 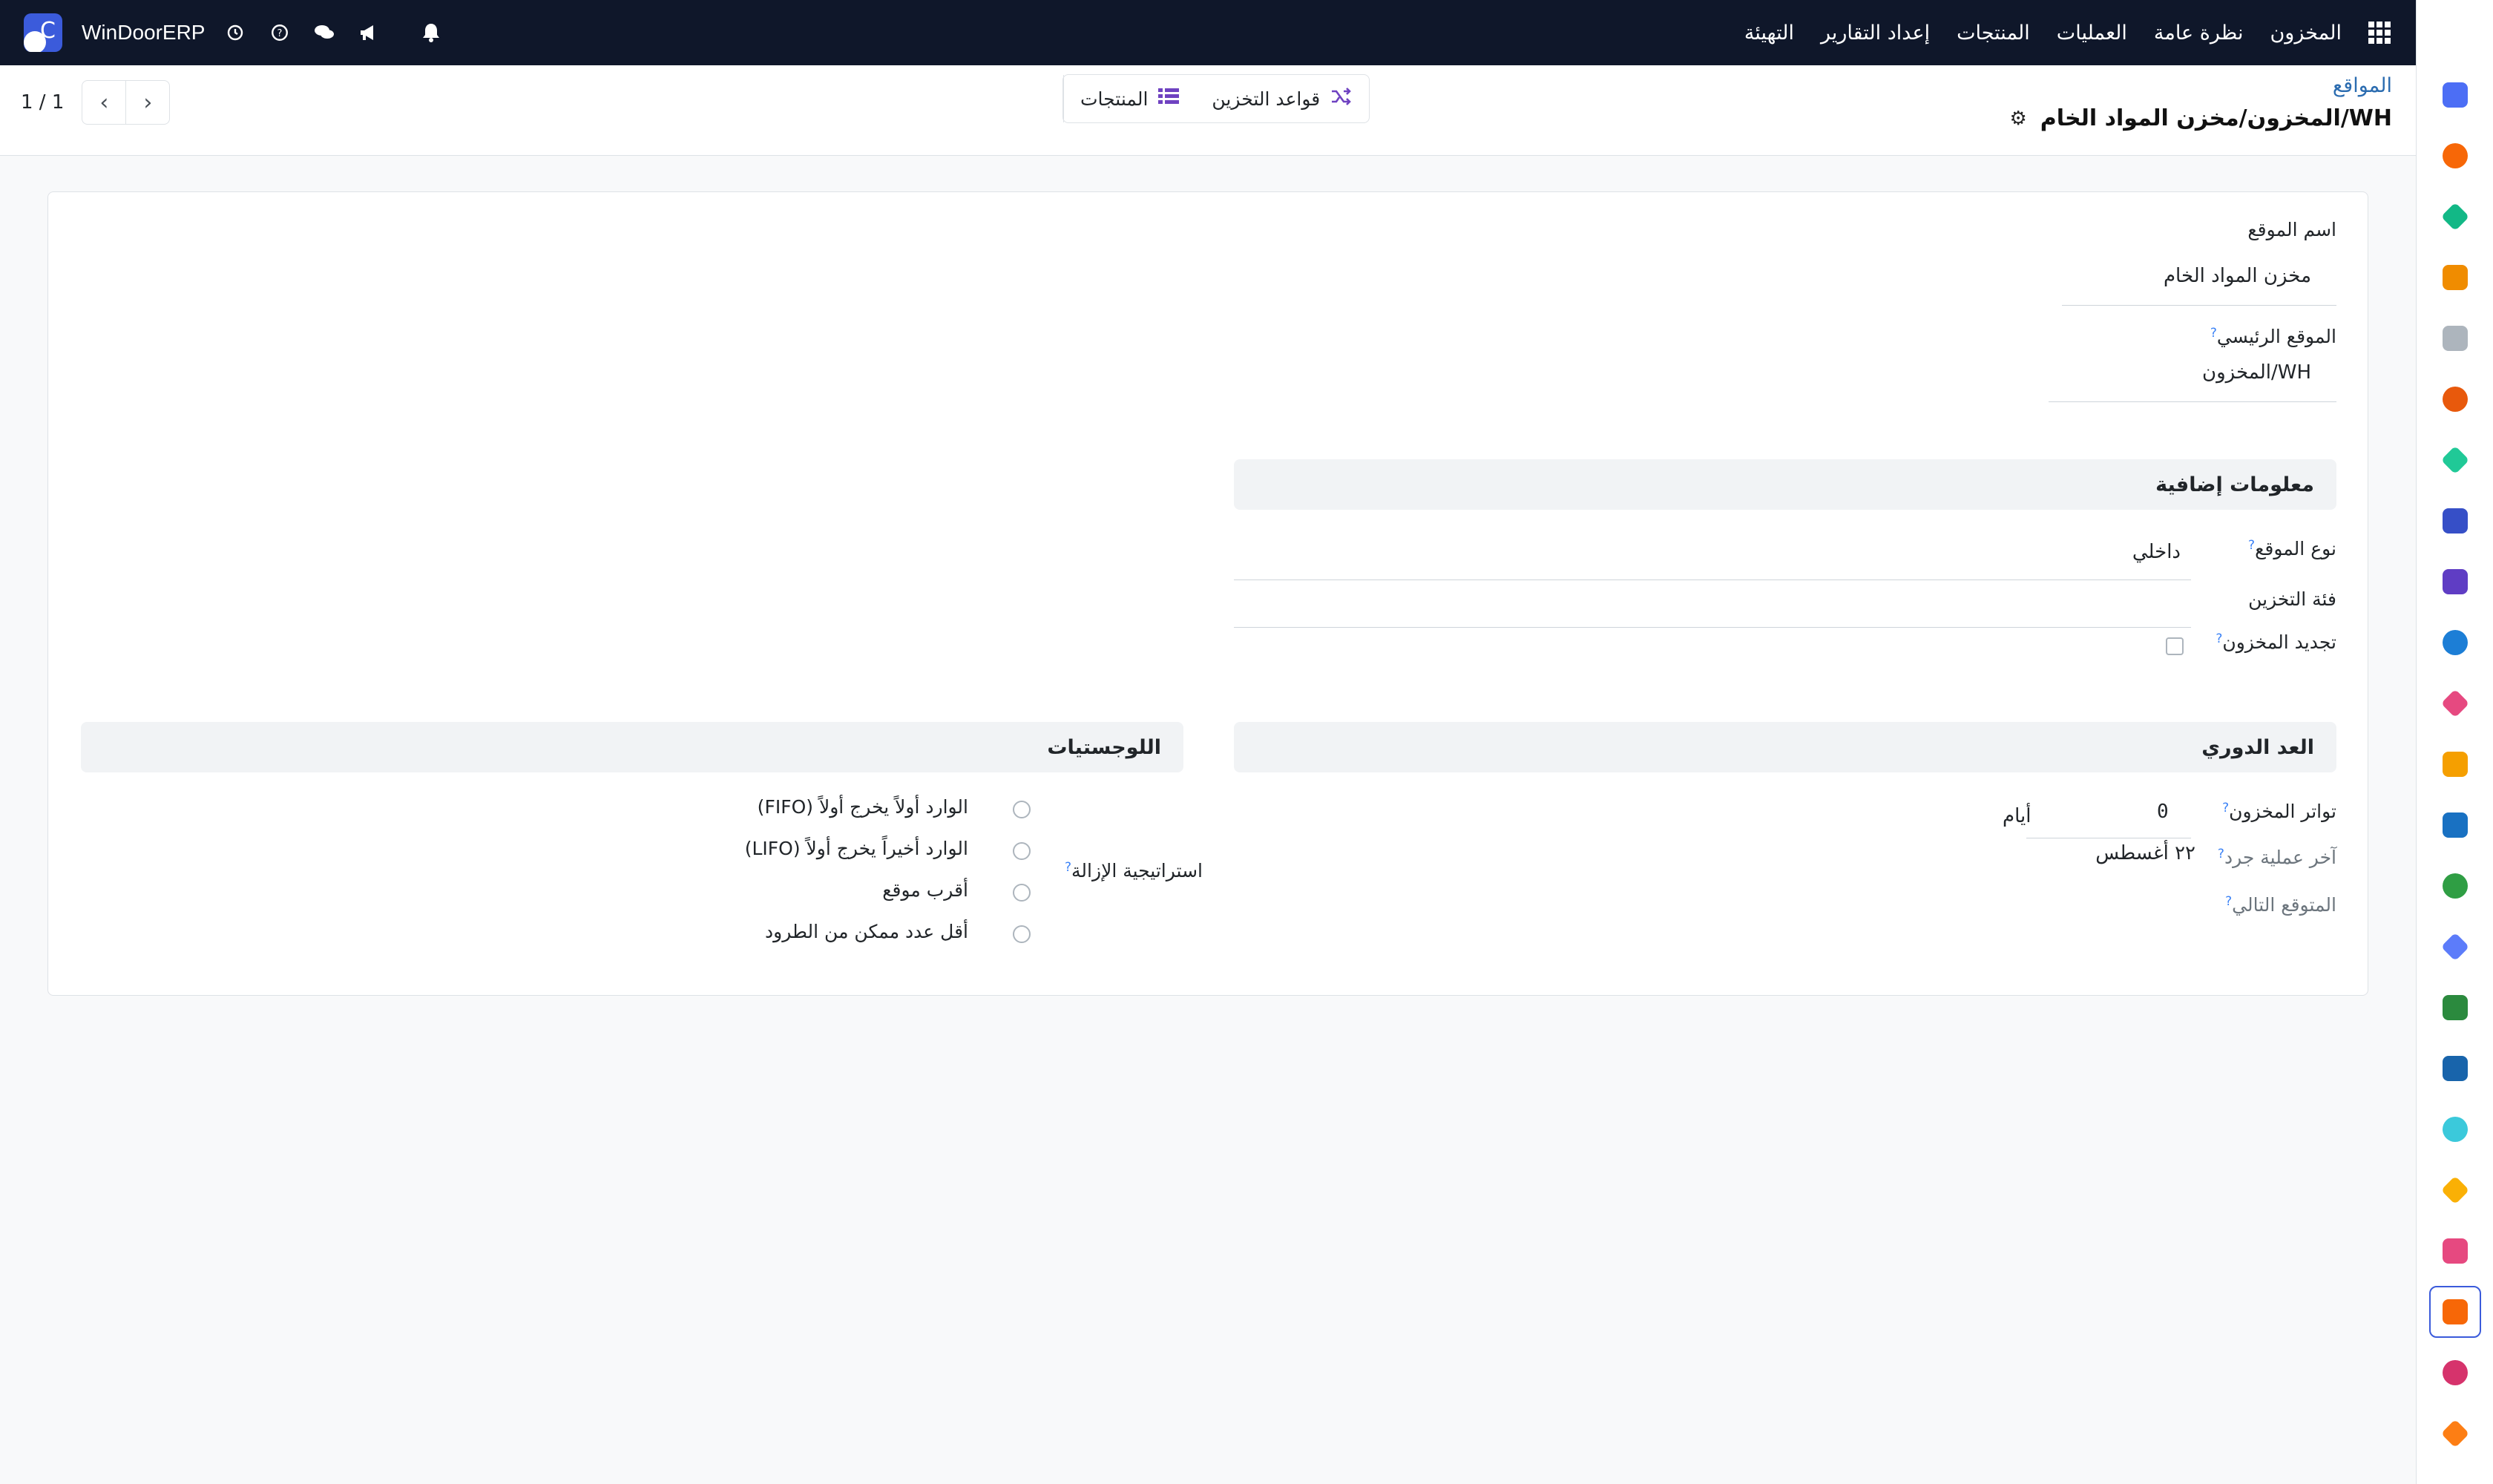 I want to click on funnel-app-icon, so click(x=2455, y=216).